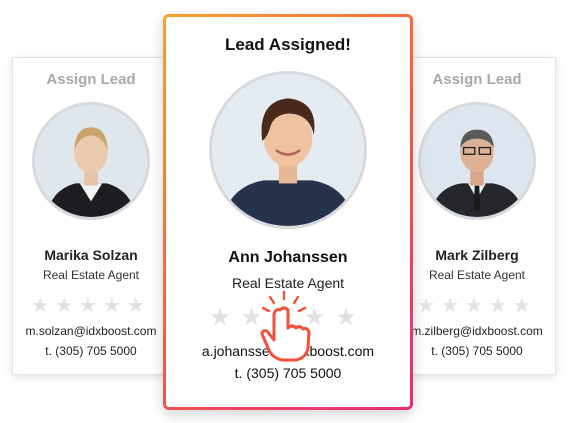  What do you see at coordinates (477, 331) in the screenshot?
I see `agent-email: m.zilberg@idxboost.com` at bounding box center [477, 331].